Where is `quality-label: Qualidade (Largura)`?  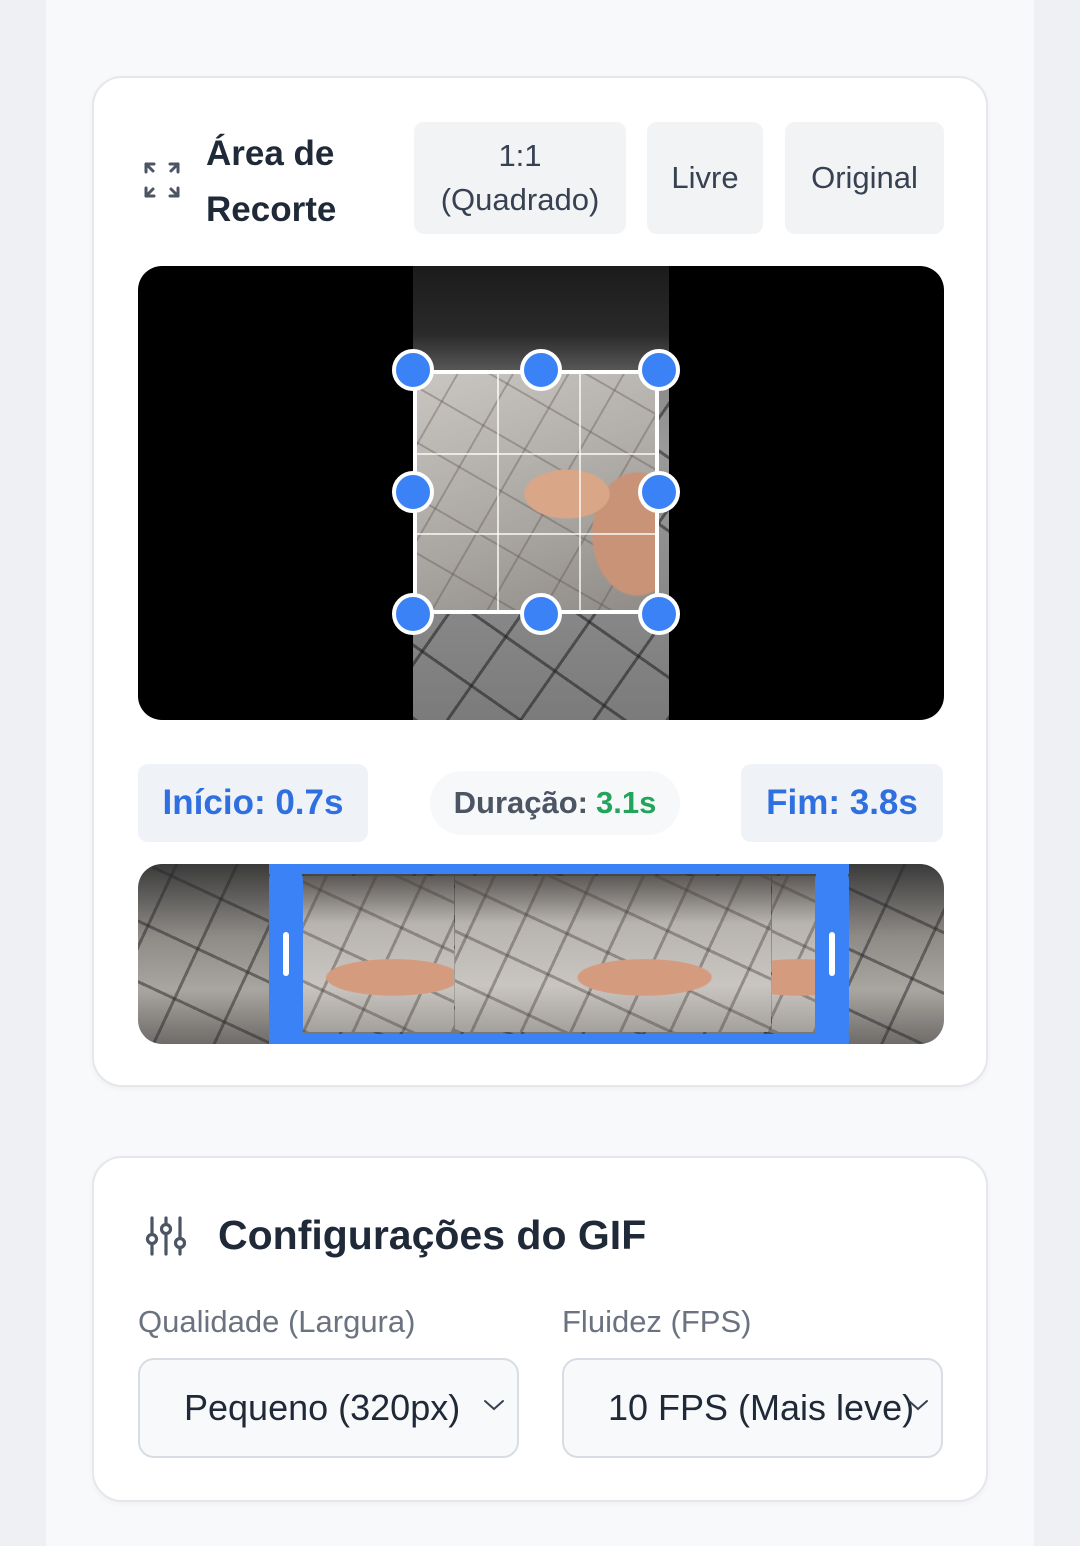 quality-label: Qualidade (Largura) is located at coordinates (277, 1321).